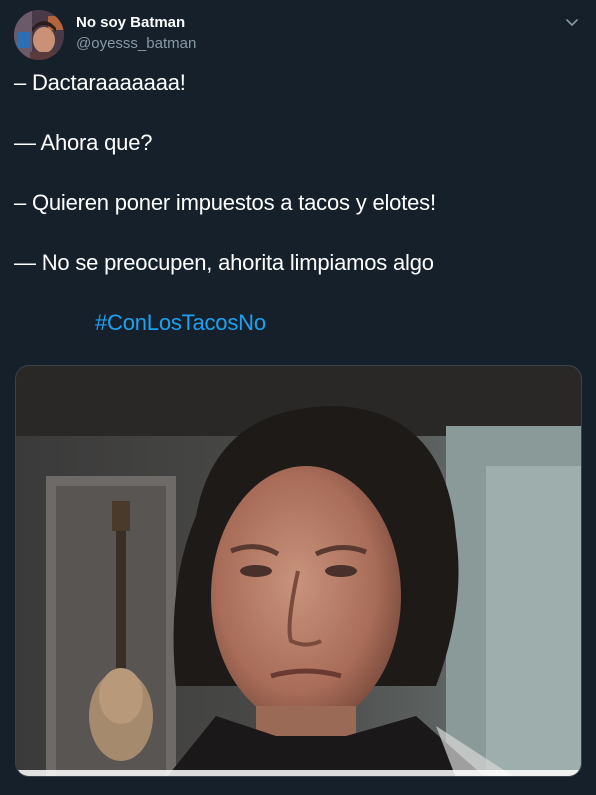 The image size is (596, 795). What do you see at coordinates (572, 22) in the screenshot?
I see `chevron-down-icon` at bounding box center [572, 22].